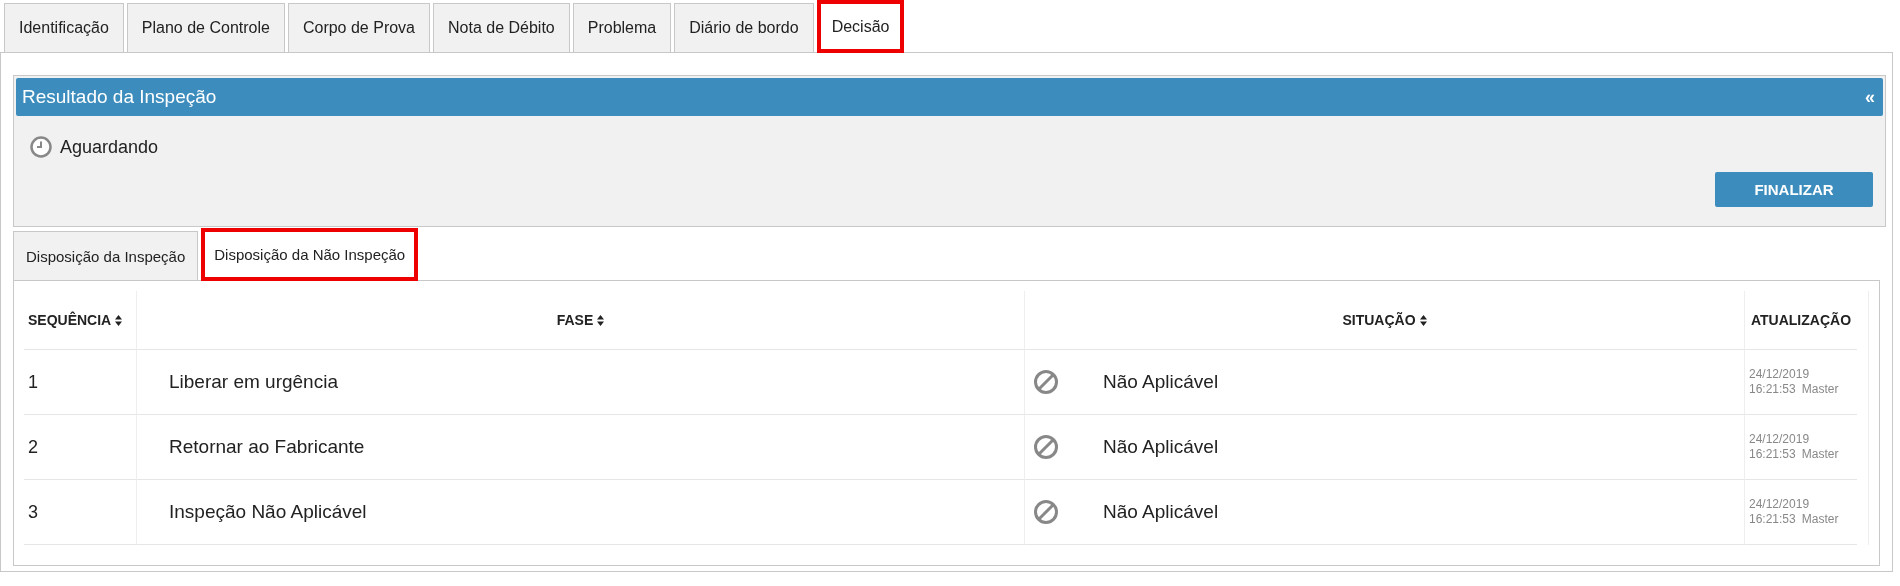 The width and height of the screenshot is (1900, 586). Describe the element at coordinates (860, 26) in the screenshot. I see `tab: Decisão` at that location.